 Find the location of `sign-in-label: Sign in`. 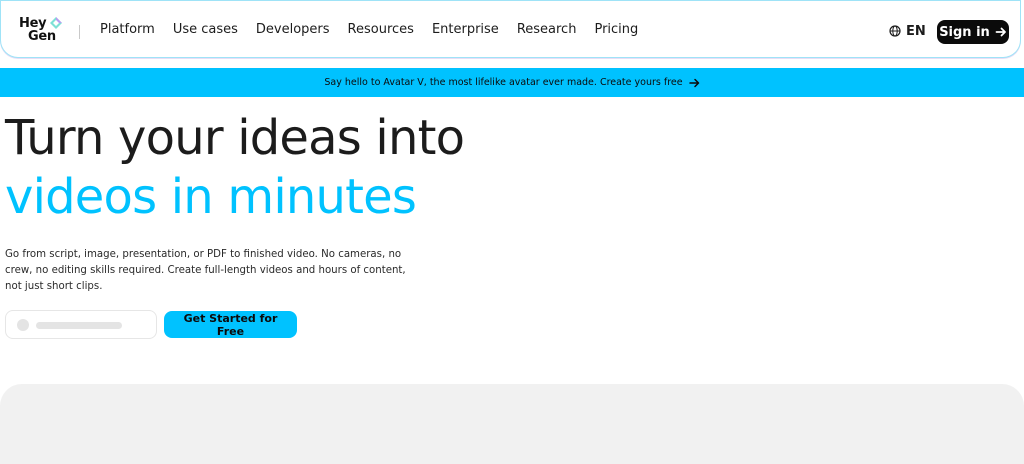

sign-in-label: Sign in is located at coordinates (964, 32).